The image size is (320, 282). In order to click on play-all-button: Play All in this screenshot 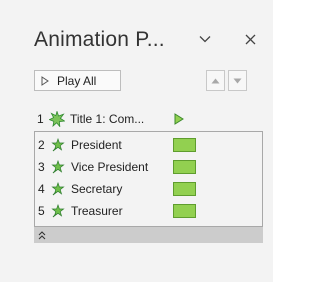, I will do `click(77, 80)`.